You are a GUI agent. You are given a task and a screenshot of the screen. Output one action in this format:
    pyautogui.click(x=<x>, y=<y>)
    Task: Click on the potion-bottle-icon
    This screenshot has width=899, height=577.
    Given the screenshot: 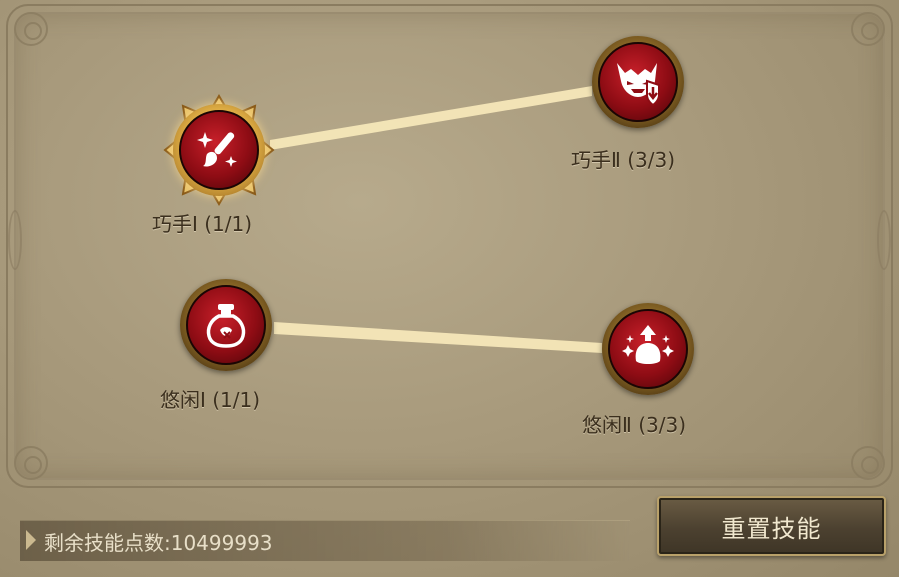 What is the action you would take?
    pyautogui.click(x=226, y=326)
    